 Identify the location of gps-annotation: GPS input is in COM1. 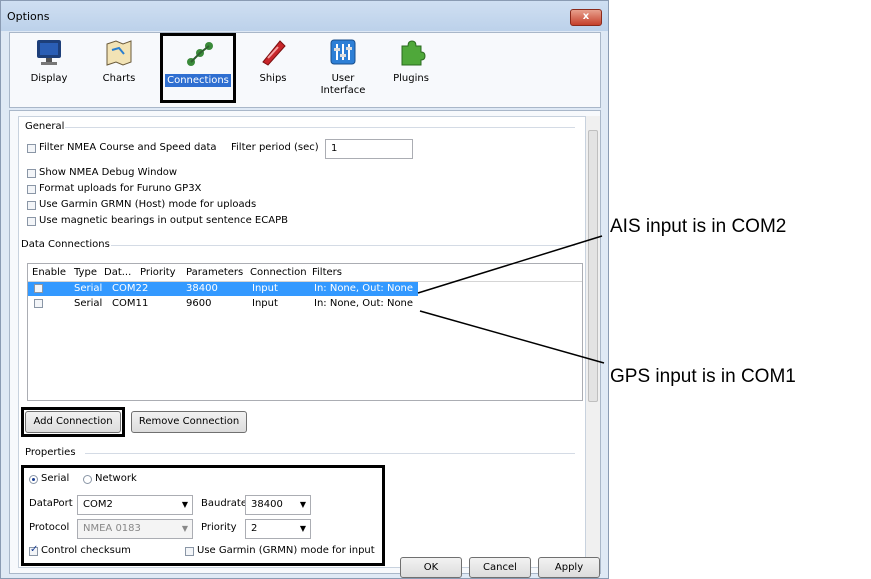
(703, 376).